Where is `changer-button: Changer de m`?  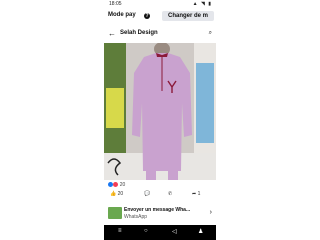 changer-button: Changer de m is located at coordinates (188, 16).